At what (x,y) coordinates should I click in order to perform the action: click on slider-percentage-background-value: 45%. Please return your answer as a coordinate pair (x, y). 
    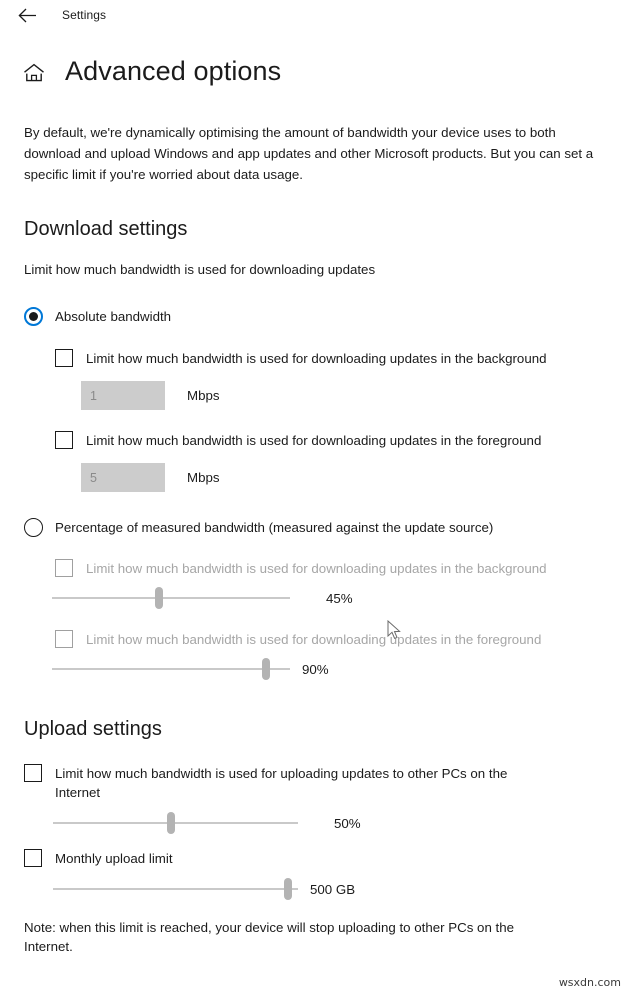
    Looking at the image, I should click on (339, 598).